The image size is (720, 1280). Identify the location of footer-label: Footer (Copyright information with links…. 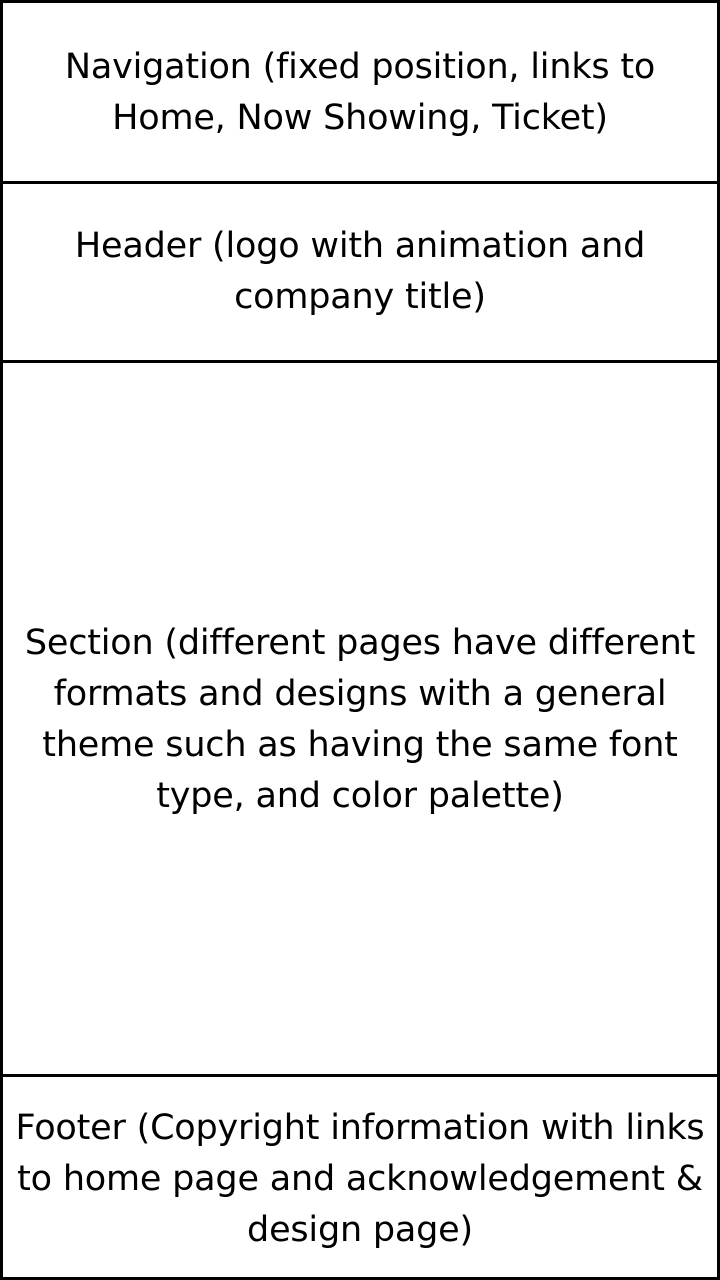
(360, 1178).